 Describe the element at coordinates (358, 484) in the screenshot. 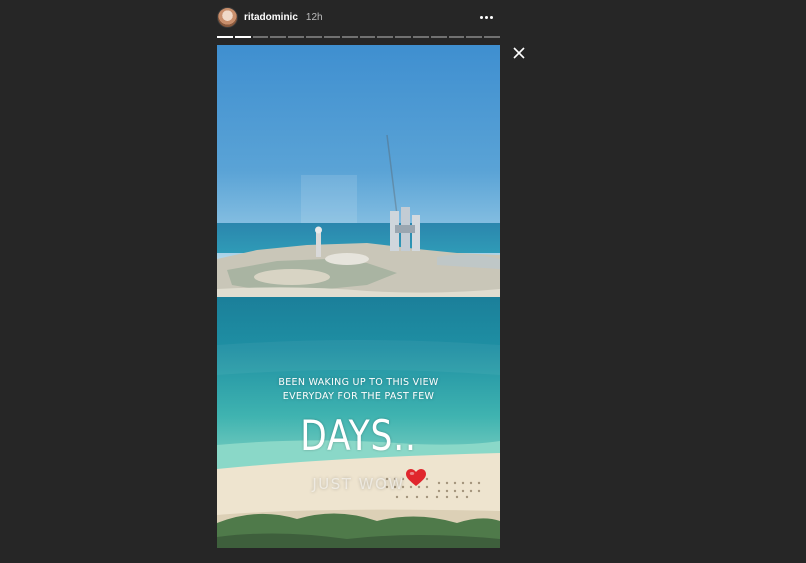

I see `caption-subtext: JUST WOW` at that location.